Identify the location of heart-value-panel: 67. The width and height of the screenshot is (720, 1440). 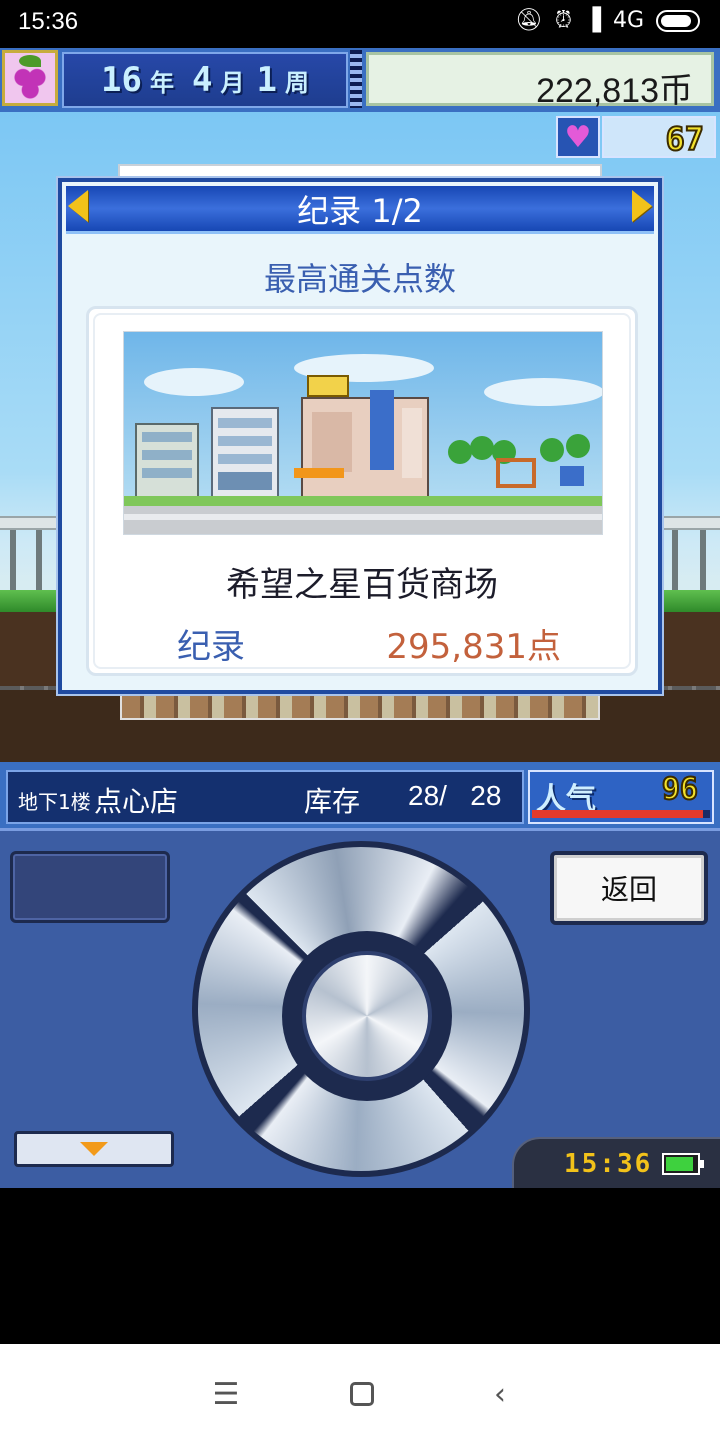
(659, 137).